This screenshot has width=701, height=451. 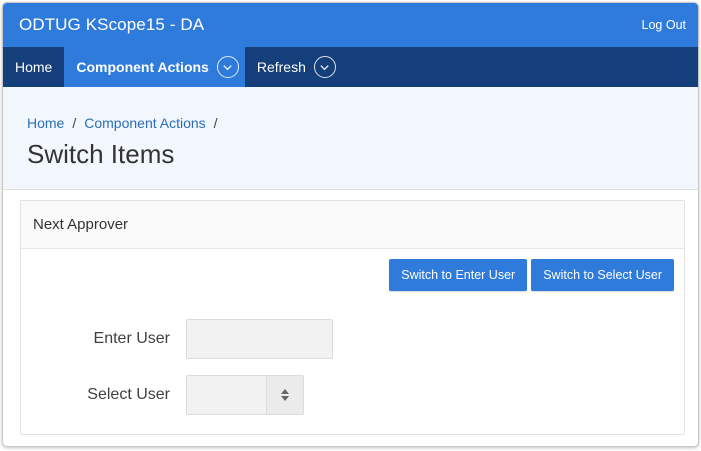 What do you see at coordinates (111, 25) in the screenshot?
I see `app-title: ODTUG KScope15 - DA` at bounding box center [111, 25].